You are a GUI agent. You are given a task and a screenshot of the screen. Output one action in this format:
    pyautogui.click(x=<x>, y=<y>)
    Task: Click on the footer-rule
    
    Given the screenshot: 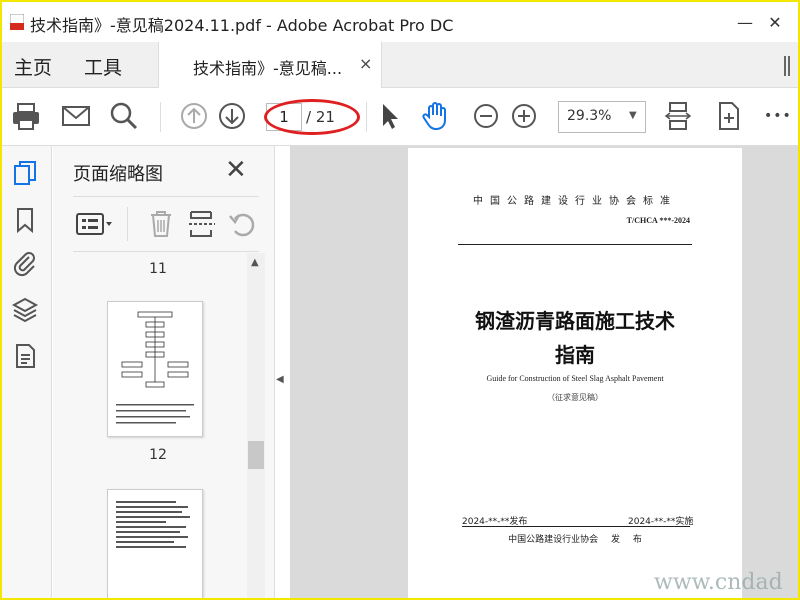 What is the action you would take?
    pyautogui.click(x=576, y=526)
    